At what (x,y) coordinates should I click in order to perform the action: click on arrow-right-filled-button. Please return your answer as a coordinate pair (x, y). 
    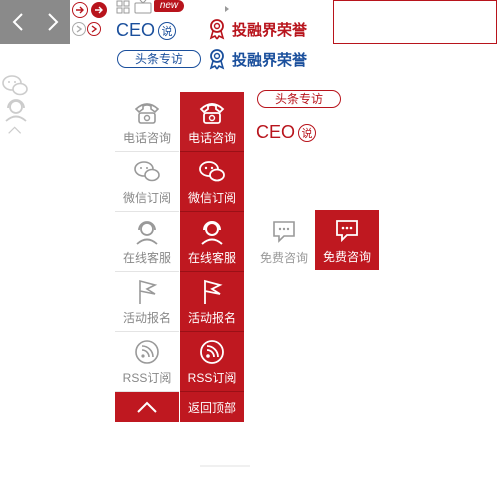
    Looking at the image, I should click on (99, 10).